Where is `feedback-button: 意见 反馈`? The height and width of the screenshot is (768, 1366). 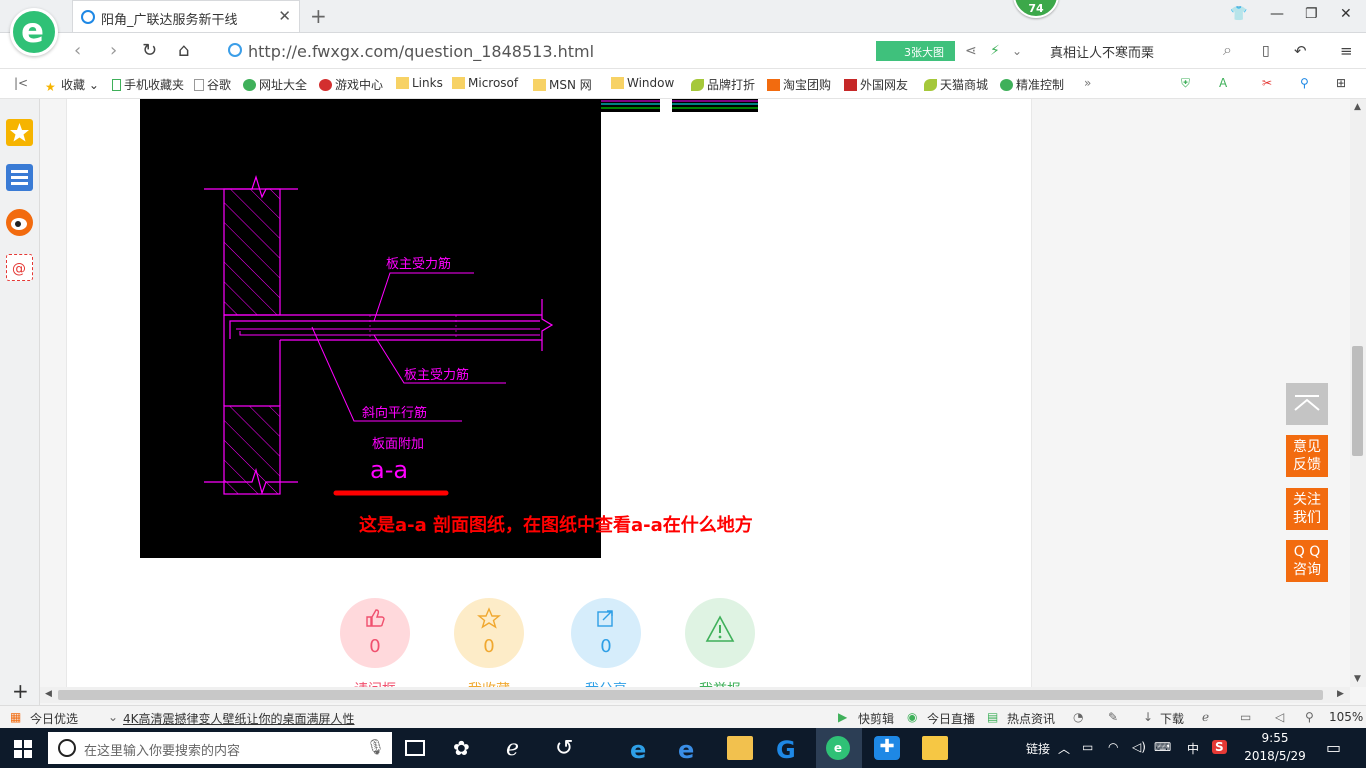 feedback-button: 意见 反馈 is located at coordinates (1307, 456).